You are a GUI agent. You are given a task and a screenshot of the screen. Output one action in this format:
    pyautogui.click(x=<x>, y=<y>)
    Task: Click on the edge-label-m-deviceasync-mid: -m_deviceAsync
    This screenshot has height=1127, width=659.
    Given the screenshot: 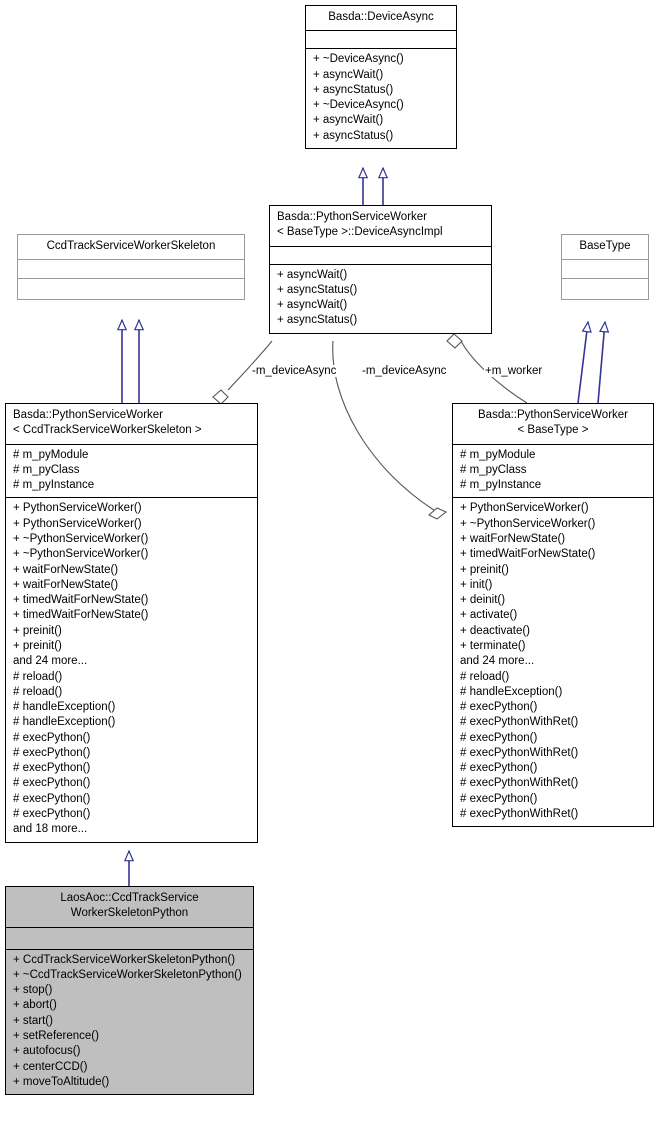 What is the action you would take?
    pyautogui.click(x=404, y=371)
    